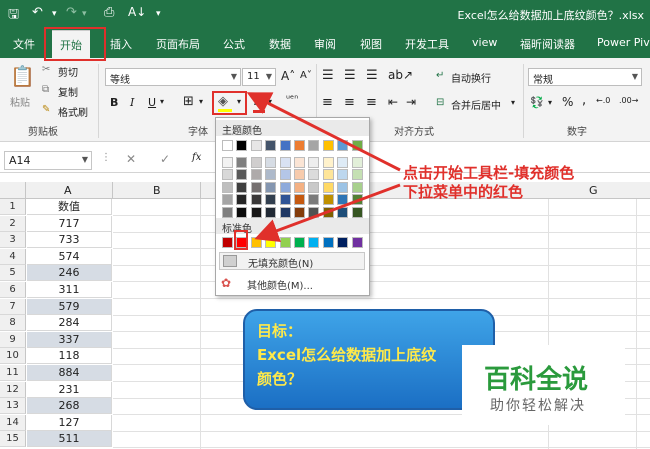 Image resolution: width=650 pixels, height=449 pixels. Describe the element at coordinates (347, 355) in the screenshot. I see `goal-line-2: Excel怎么给数据加上底纹` at that location.